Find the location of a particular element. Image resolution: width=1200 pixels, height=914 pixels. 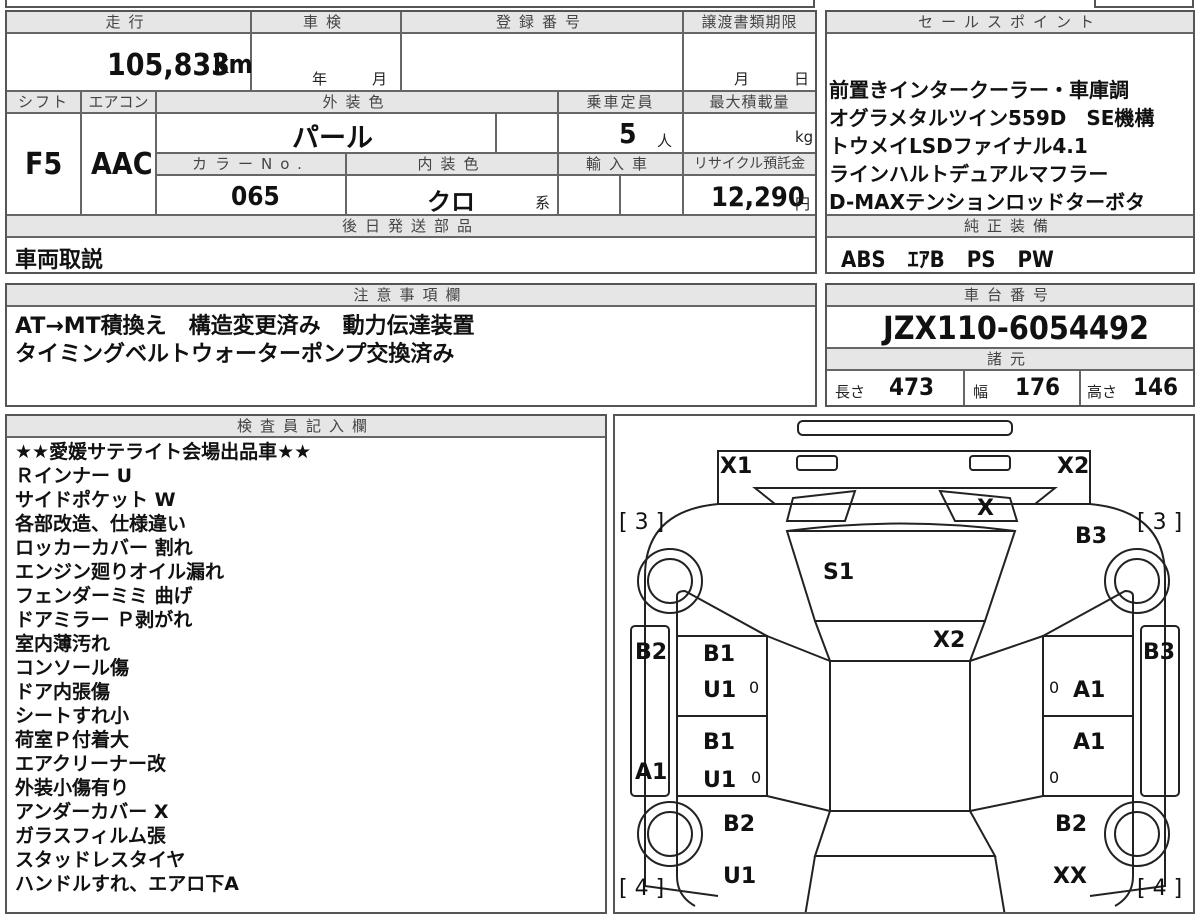

chassis-value: JZX110-6054492 is located at coordinates (1016, 328).